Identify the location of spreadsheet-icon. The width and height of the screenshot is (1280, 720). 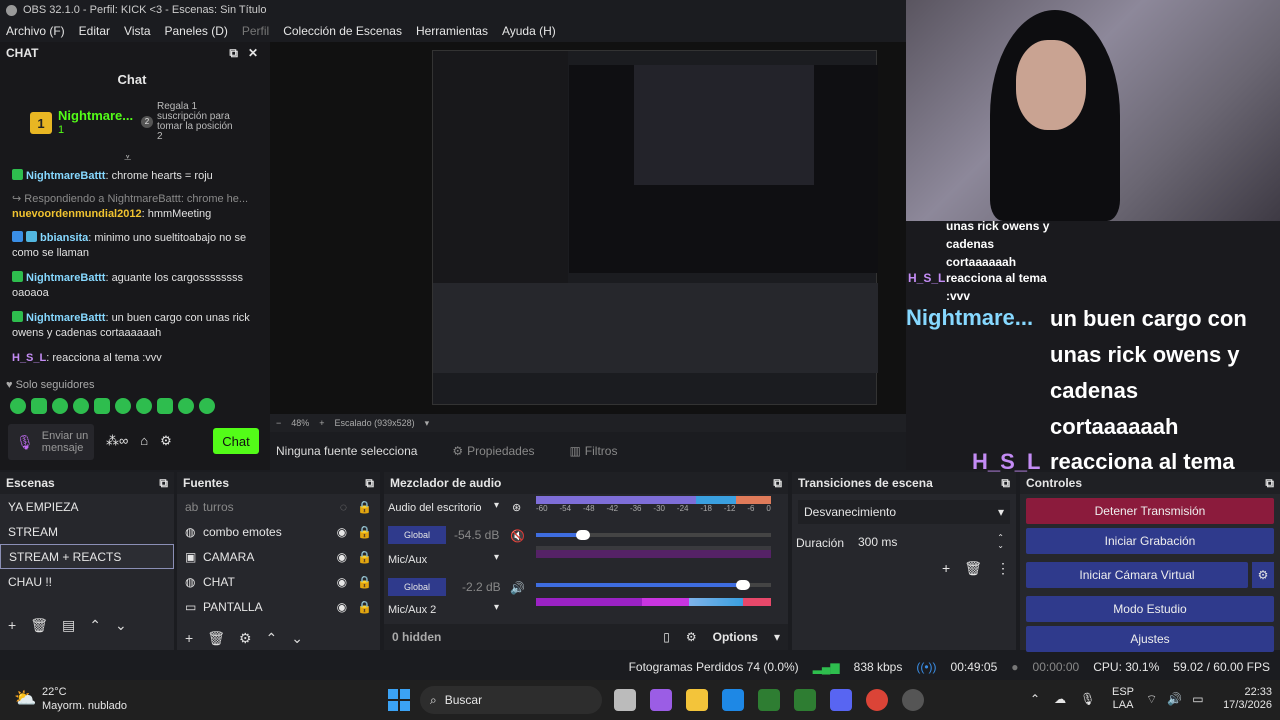
(769, 700).